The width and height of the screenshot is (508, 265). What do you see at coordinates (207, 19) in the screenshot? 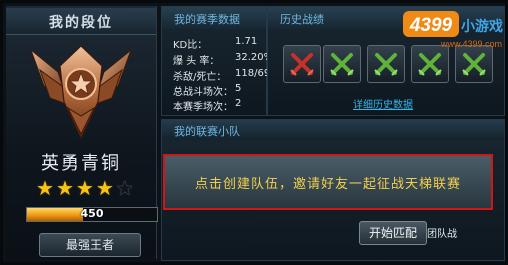
I see `season-stats-title: 我的赛季数据` at bounding box center [207, 19].